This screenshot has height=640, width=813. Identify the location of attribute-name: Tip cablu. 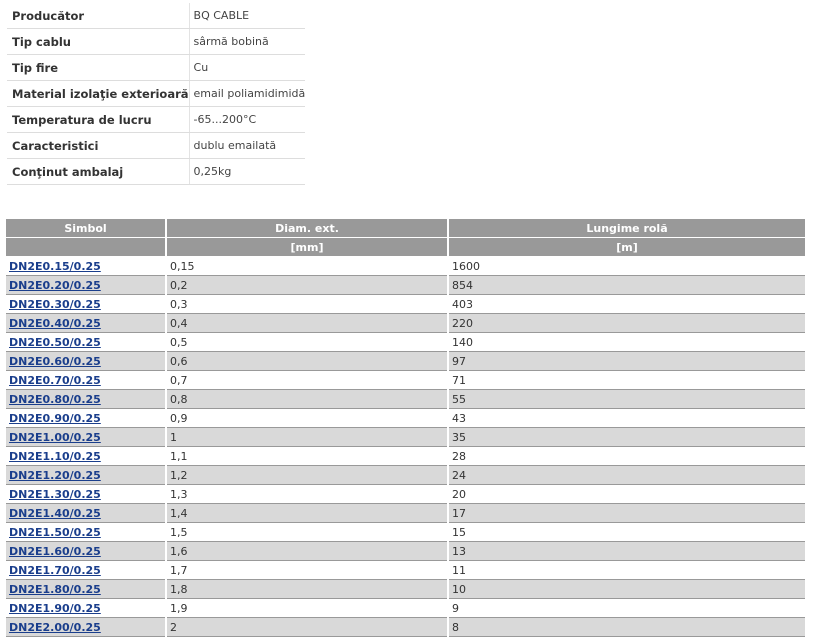
(98, 41).